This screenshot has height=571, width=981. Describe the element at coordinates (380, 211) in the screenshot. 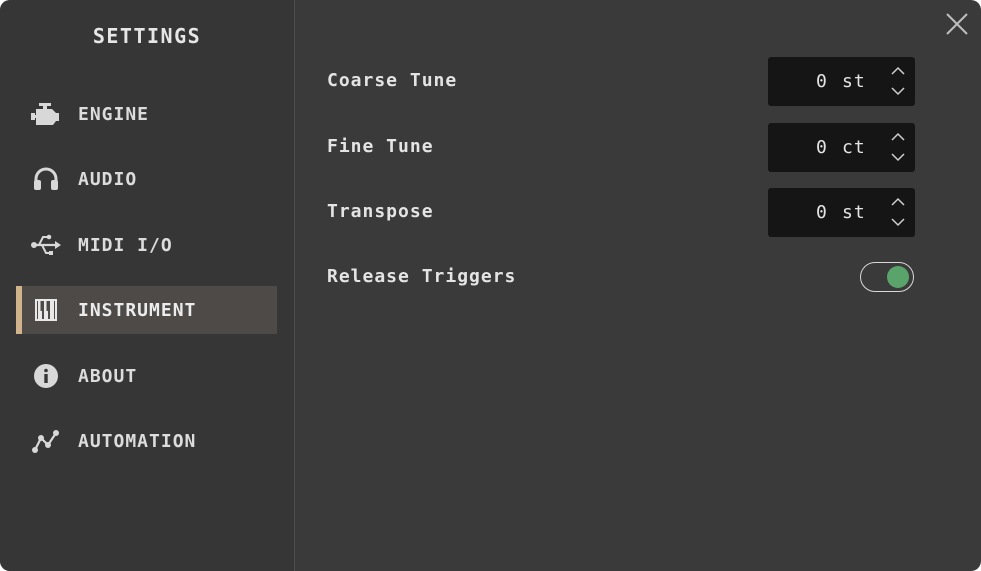

I see `transpose-label: Transpose` at that location.